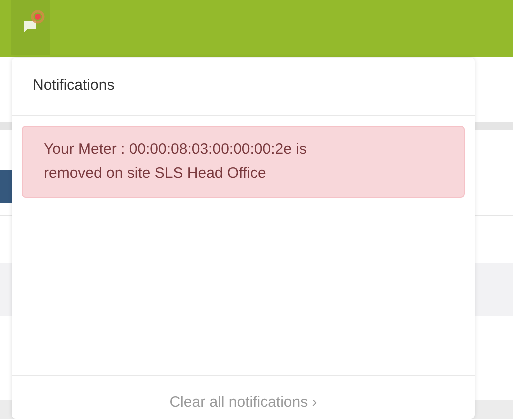 The width and height of the screenshot is (513, 419). Describe the element at coordinates (244, 402) in the screenshot. I see `clear-notifications-link: Clear all notifications ›` at that location.